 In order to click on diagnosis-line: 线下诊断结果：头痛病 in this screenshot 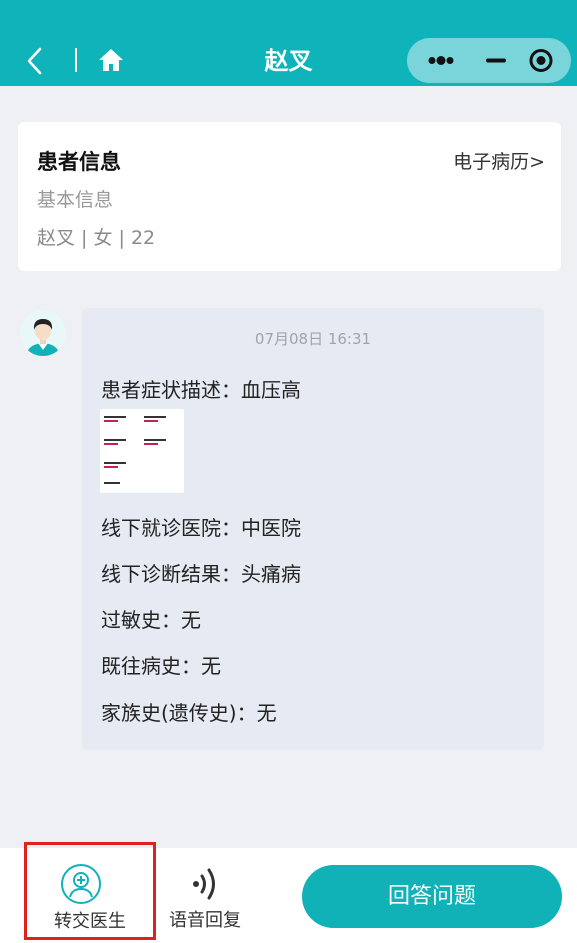, I will do `click(201, 574)`.